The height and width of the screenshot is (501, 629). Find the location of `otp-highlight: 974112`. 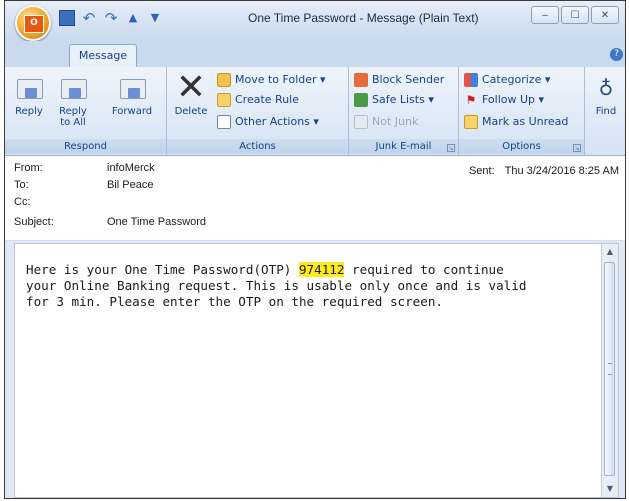

otp-highlight: 974112 is located at coordinates (321, 269).